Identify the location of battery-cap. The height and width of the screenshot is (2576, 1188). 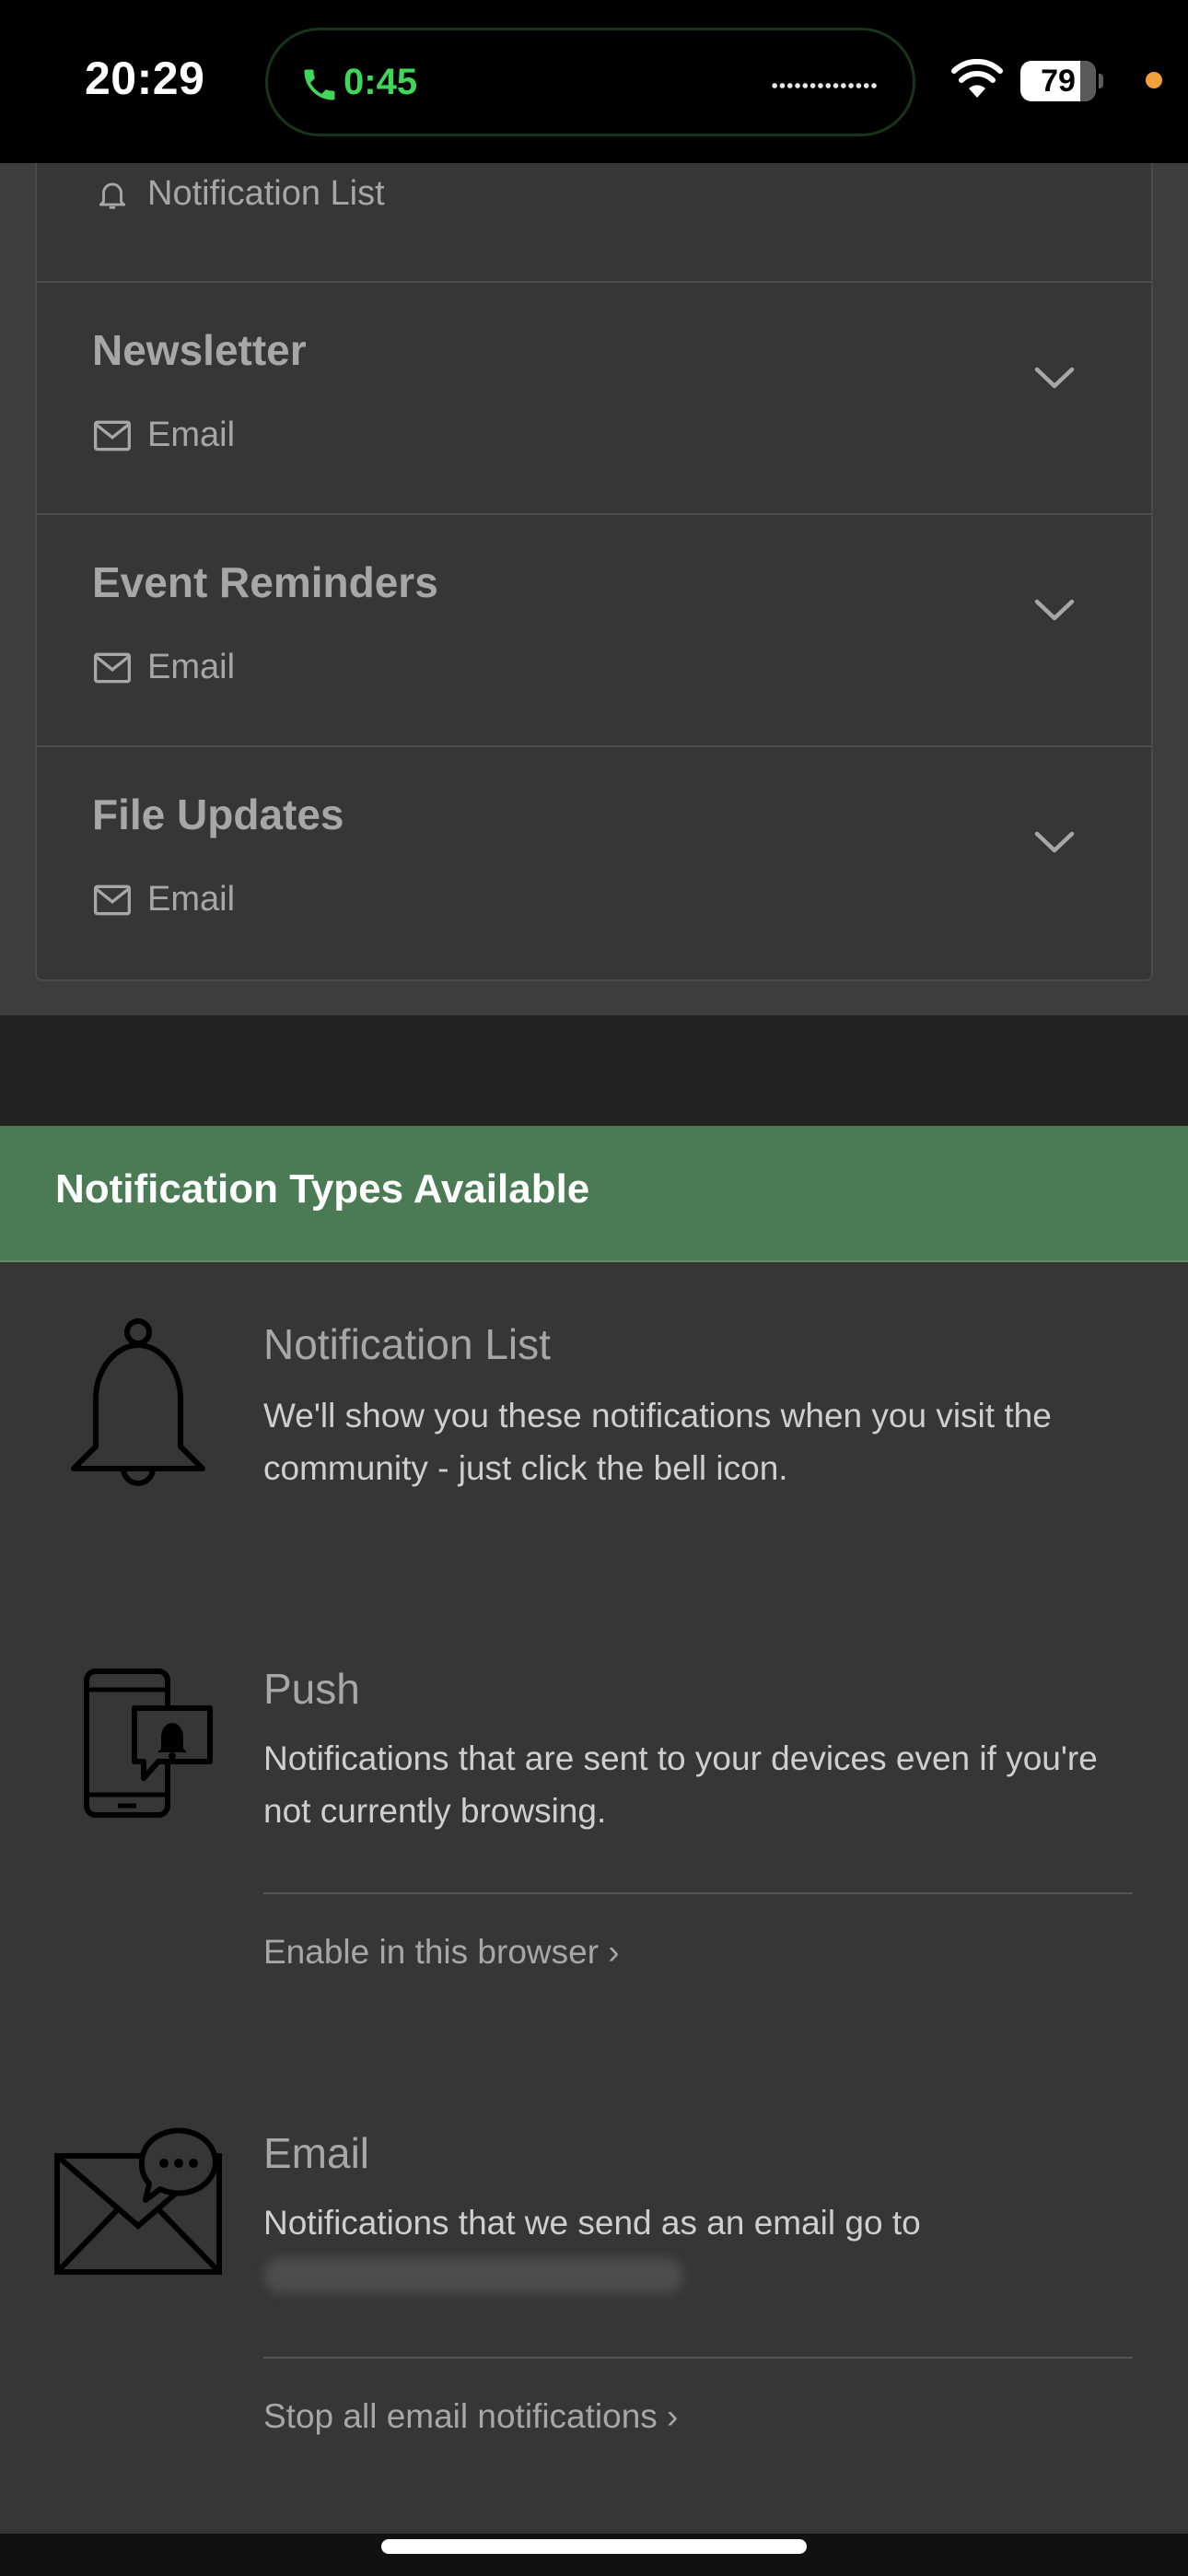
(1101, 81).